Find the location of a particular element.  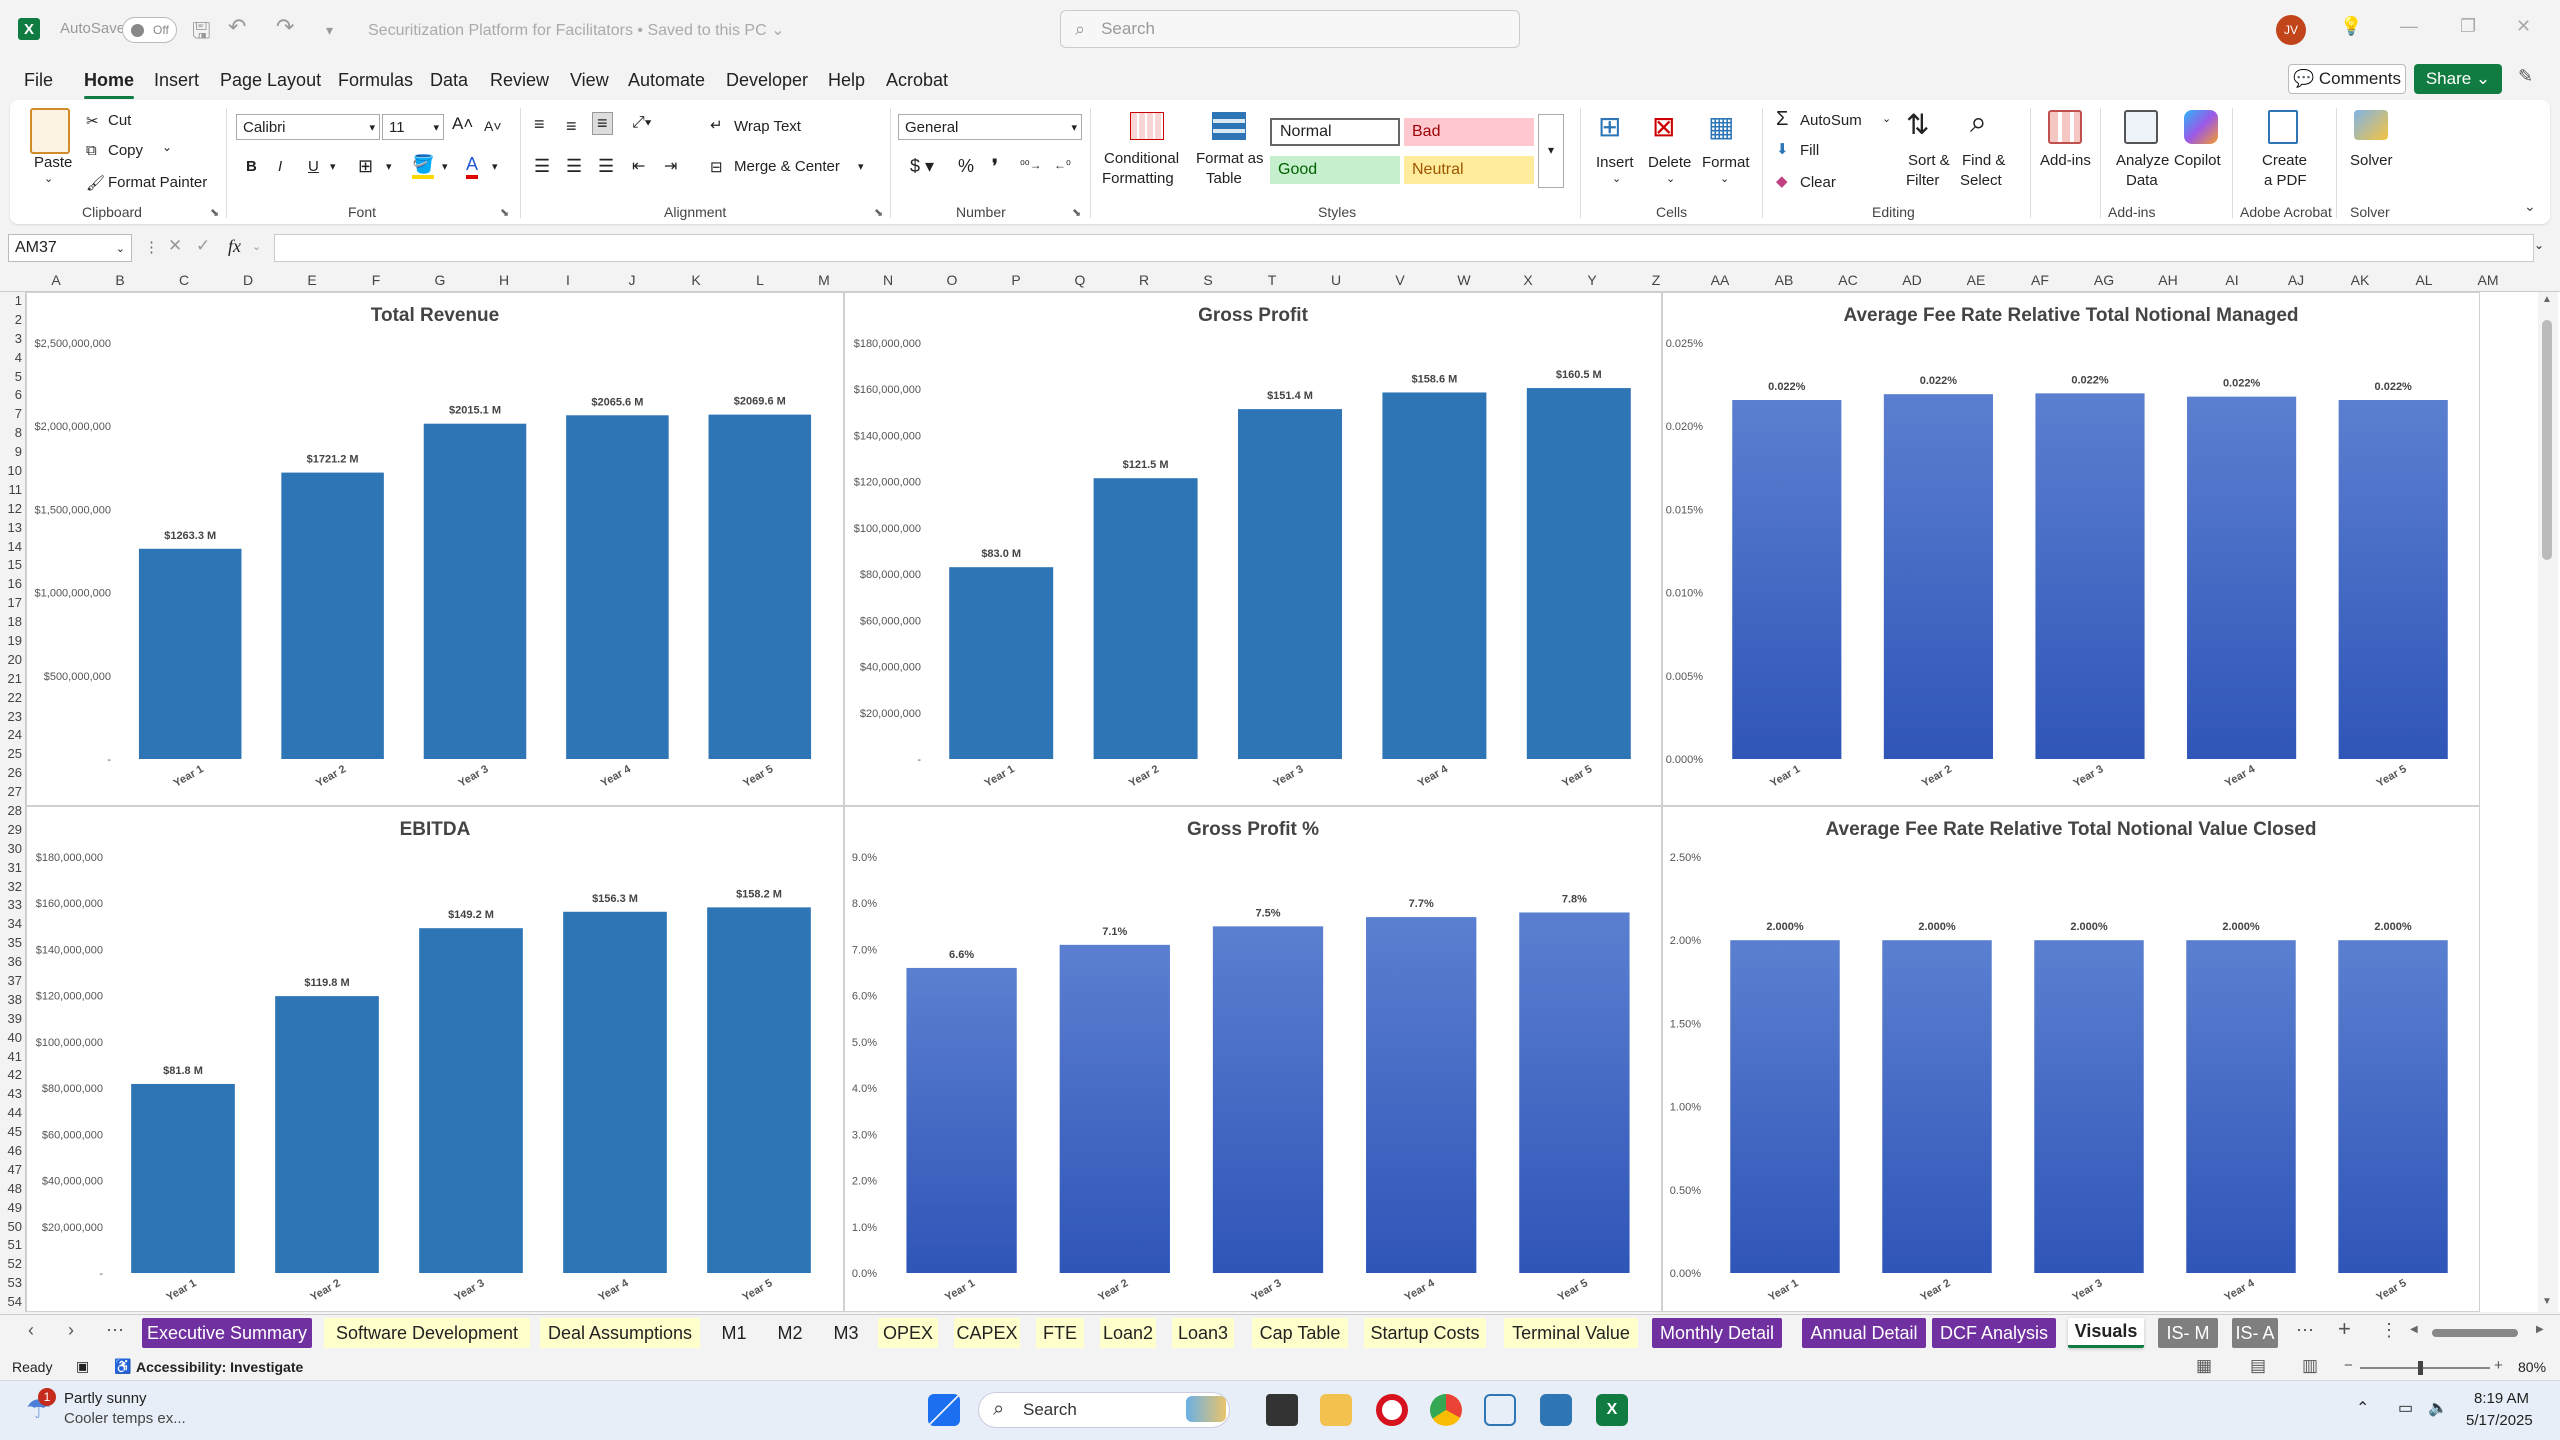

row-header: 50 is located at coordinates (11, 1226).